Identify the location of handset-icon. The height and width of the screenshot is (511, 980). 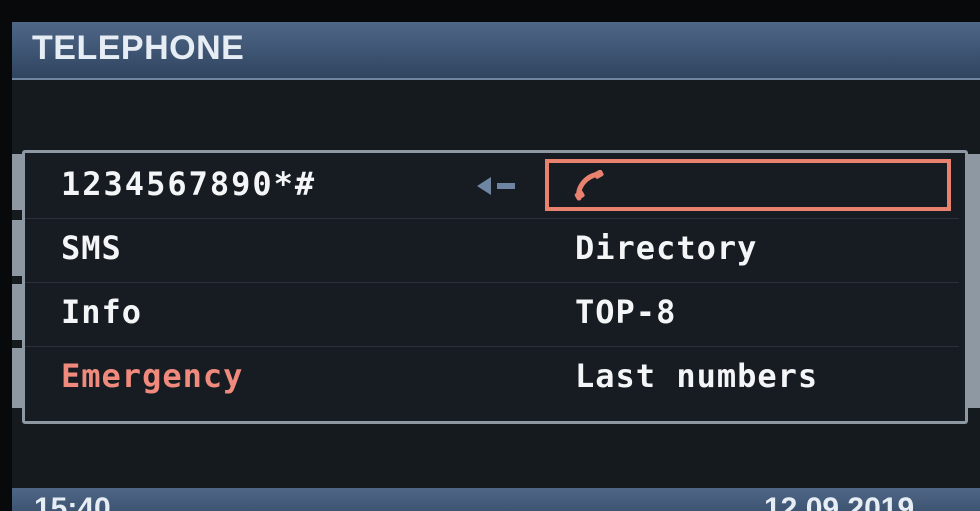
(590, 185).